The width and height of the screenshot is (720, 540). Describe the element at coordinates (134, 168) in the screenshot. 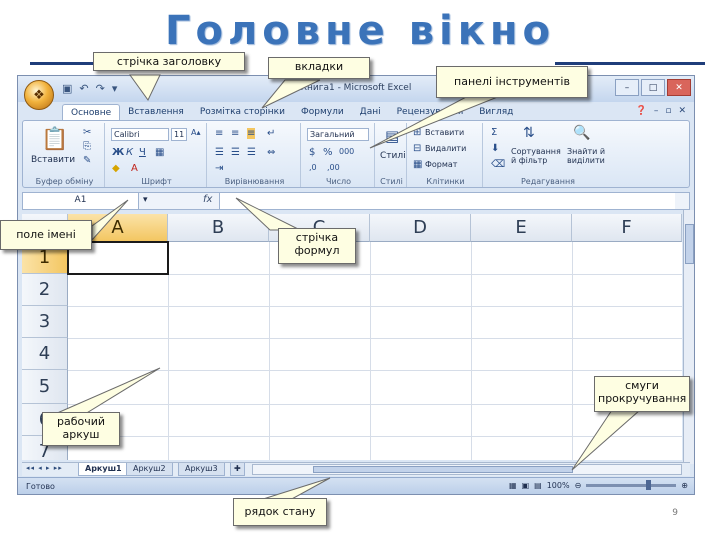

I see `font-color-icon: A` at that location.